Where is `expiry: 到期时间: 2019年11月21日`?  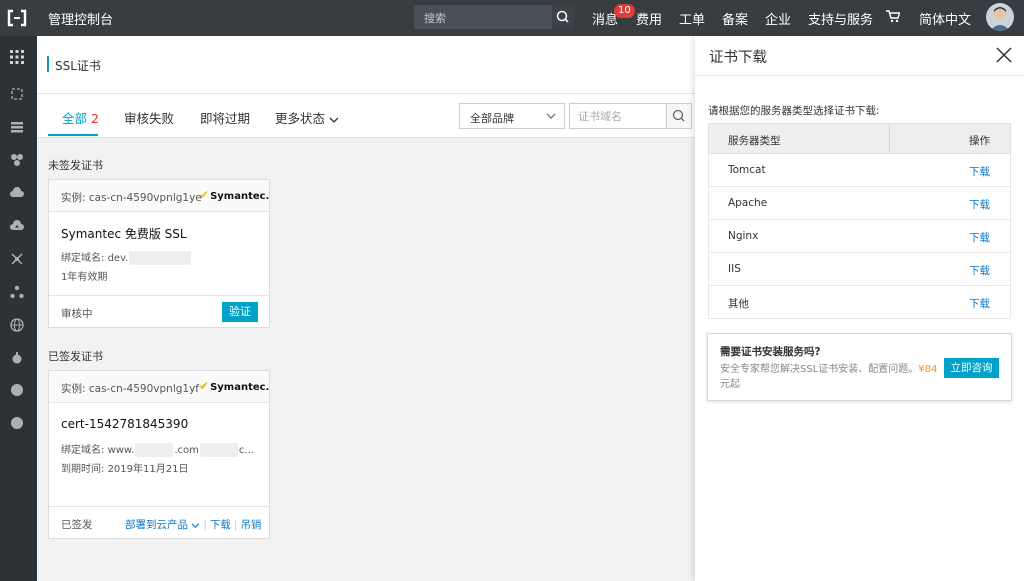 expiry: 到期时间: 2019年11月21日 is located at coordinates (124, 467).